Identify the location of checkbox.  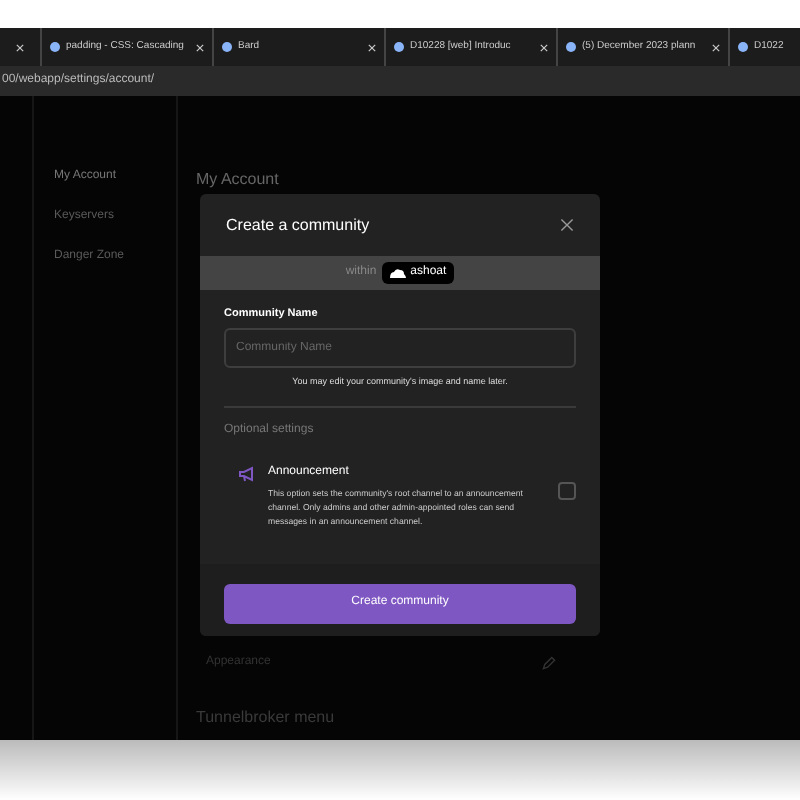
(567, 491).